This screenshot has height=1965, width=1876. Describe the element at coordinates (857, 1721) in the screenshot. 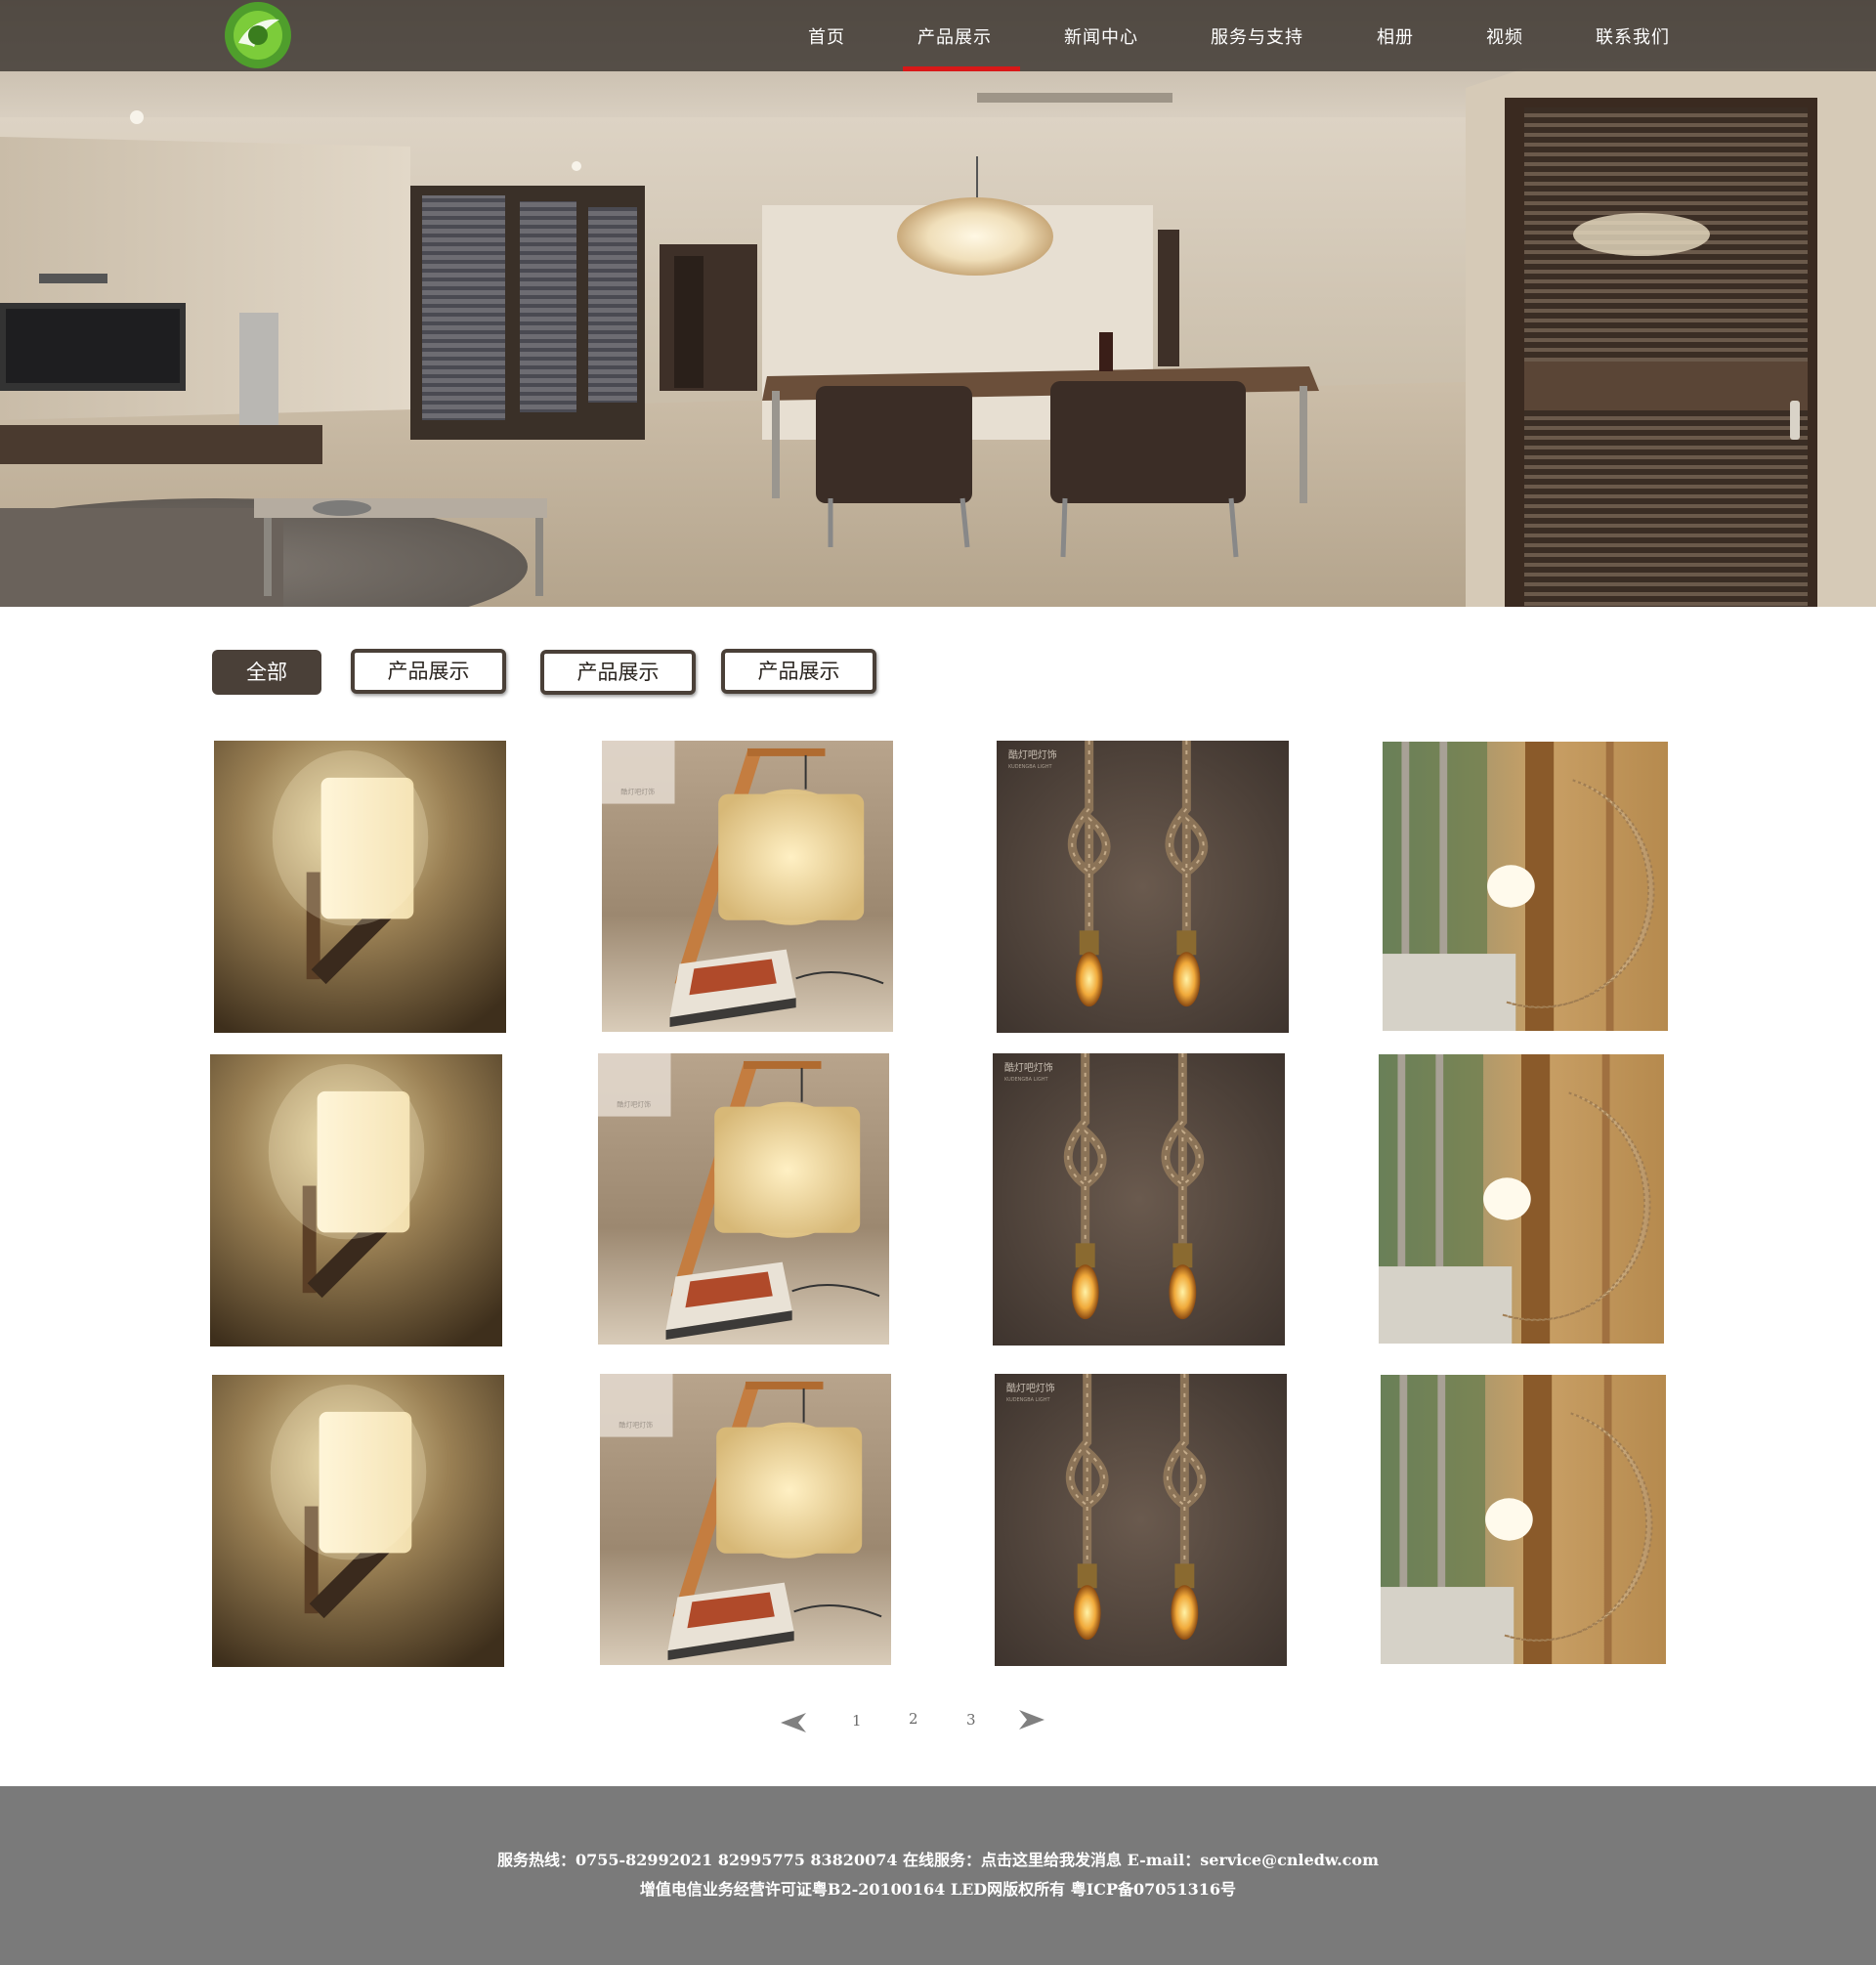

I see `page-link-1: 1` at that location.